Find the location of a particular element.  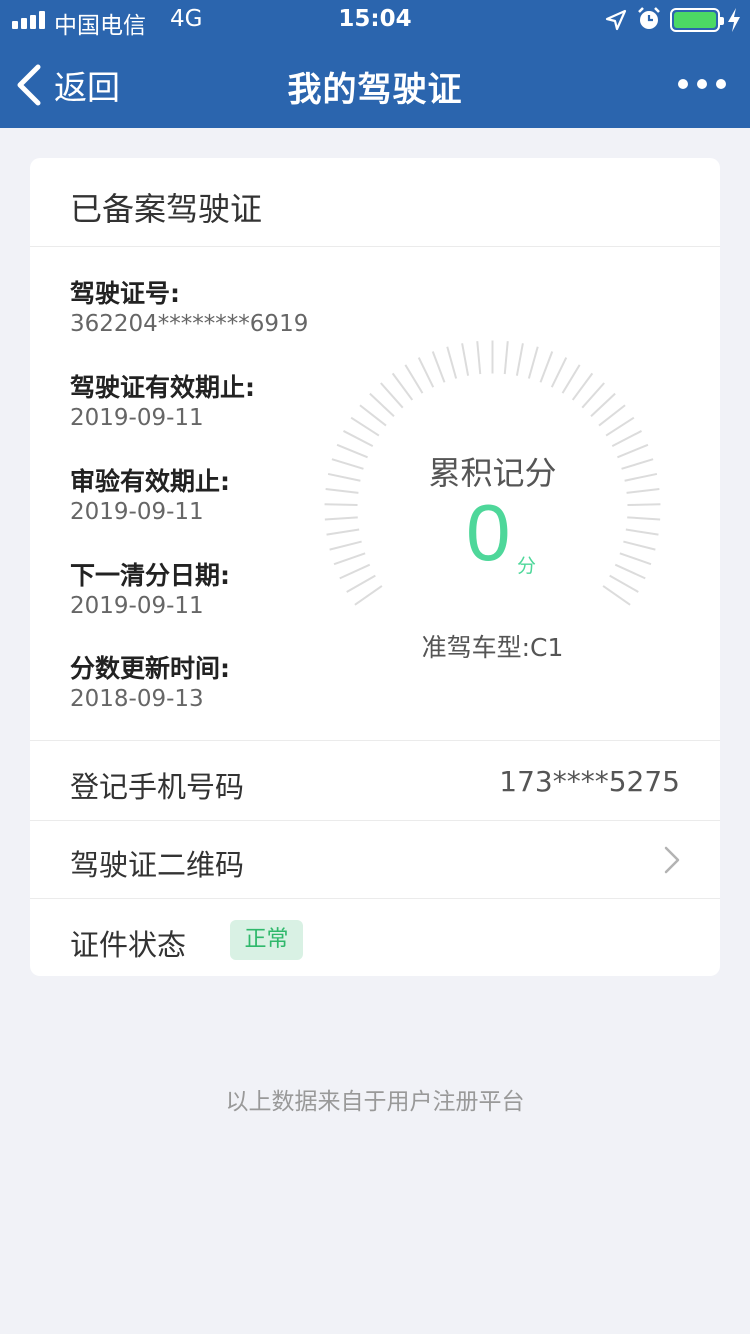

score-value: 0 is located at coordinates (488, 532).